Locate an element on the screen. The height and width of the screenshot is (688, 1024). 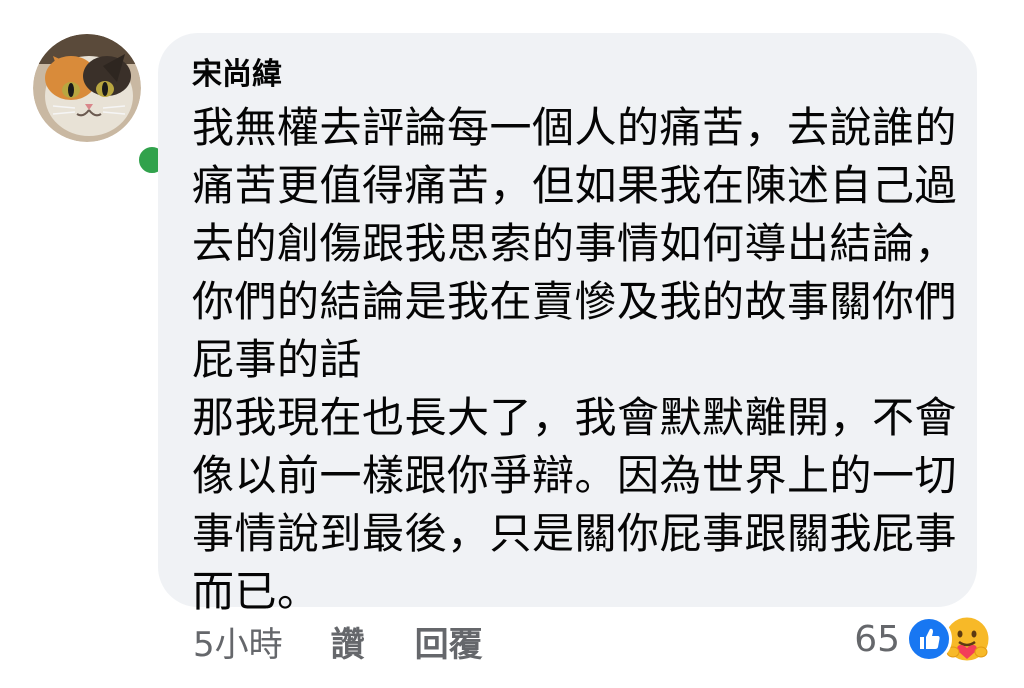
comment-text-line: 我無權去評論每一個人的痛苦，去說誰的 is located at coordinates (575, 127).